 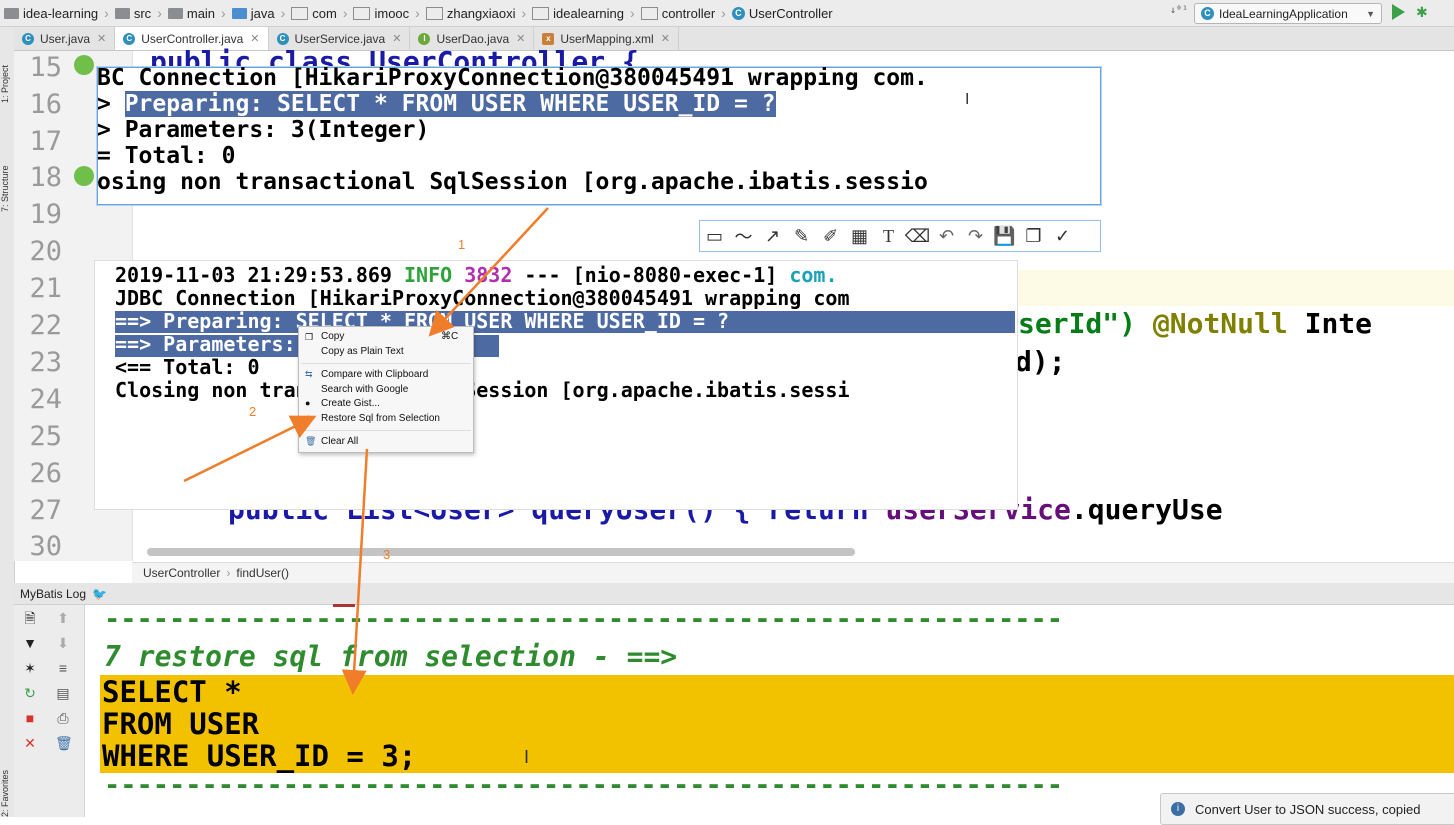 I want to click on step-number-1: 1, so click(x=462, y=244).